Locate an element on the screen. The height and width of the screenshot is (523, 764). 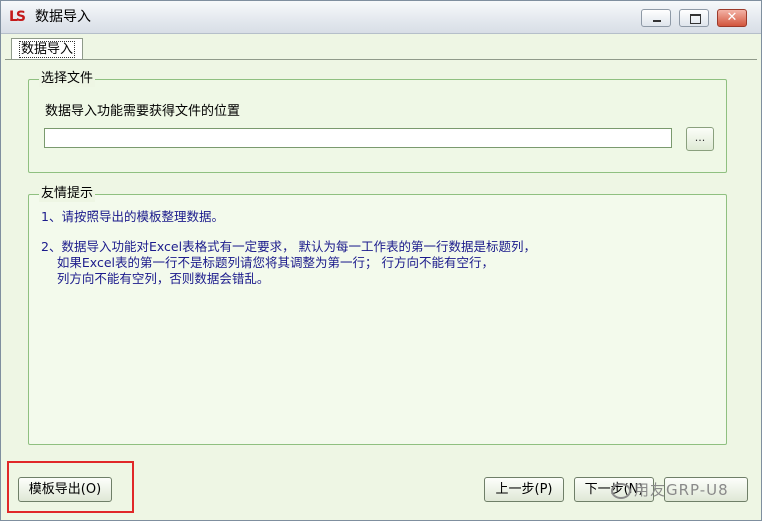
minimize-button is located at coordinates (656, 18).